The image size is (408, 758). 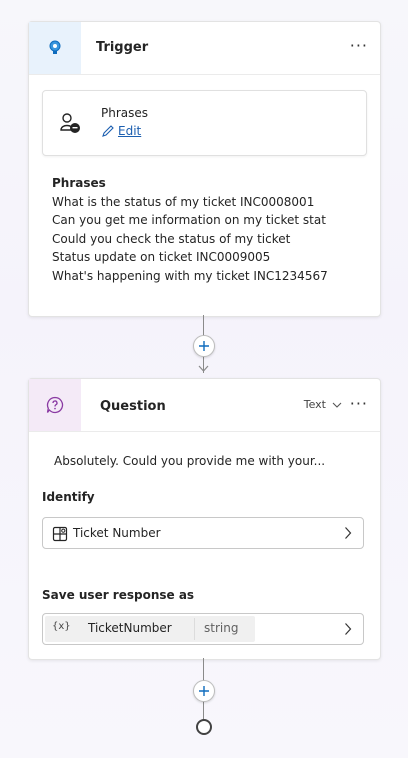 What do you see at coordinates (79, 183) in the screenshot?
I see `phrases-heading: Phrases` at bounding box center [79, 183].